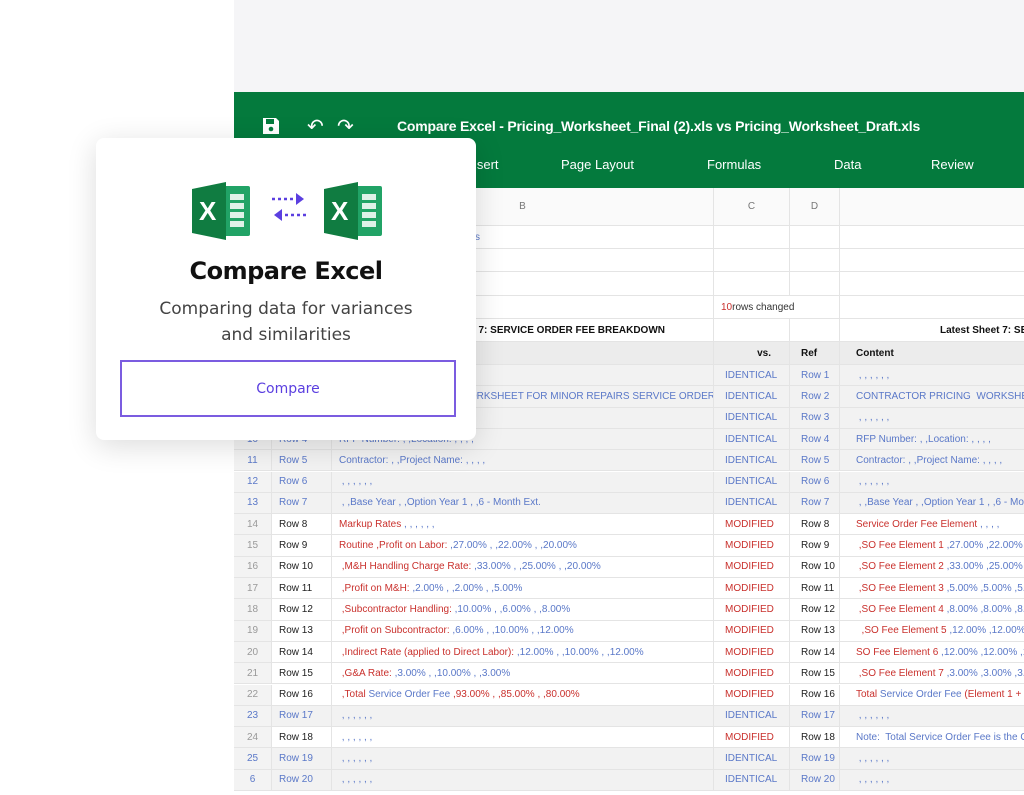 Image resolution: width=1024 pixels, height=795 pixels. What do you see at coordinates (340, 211) in the screenshot?
I see `svg-text: X` at bounding box center [340, 211].